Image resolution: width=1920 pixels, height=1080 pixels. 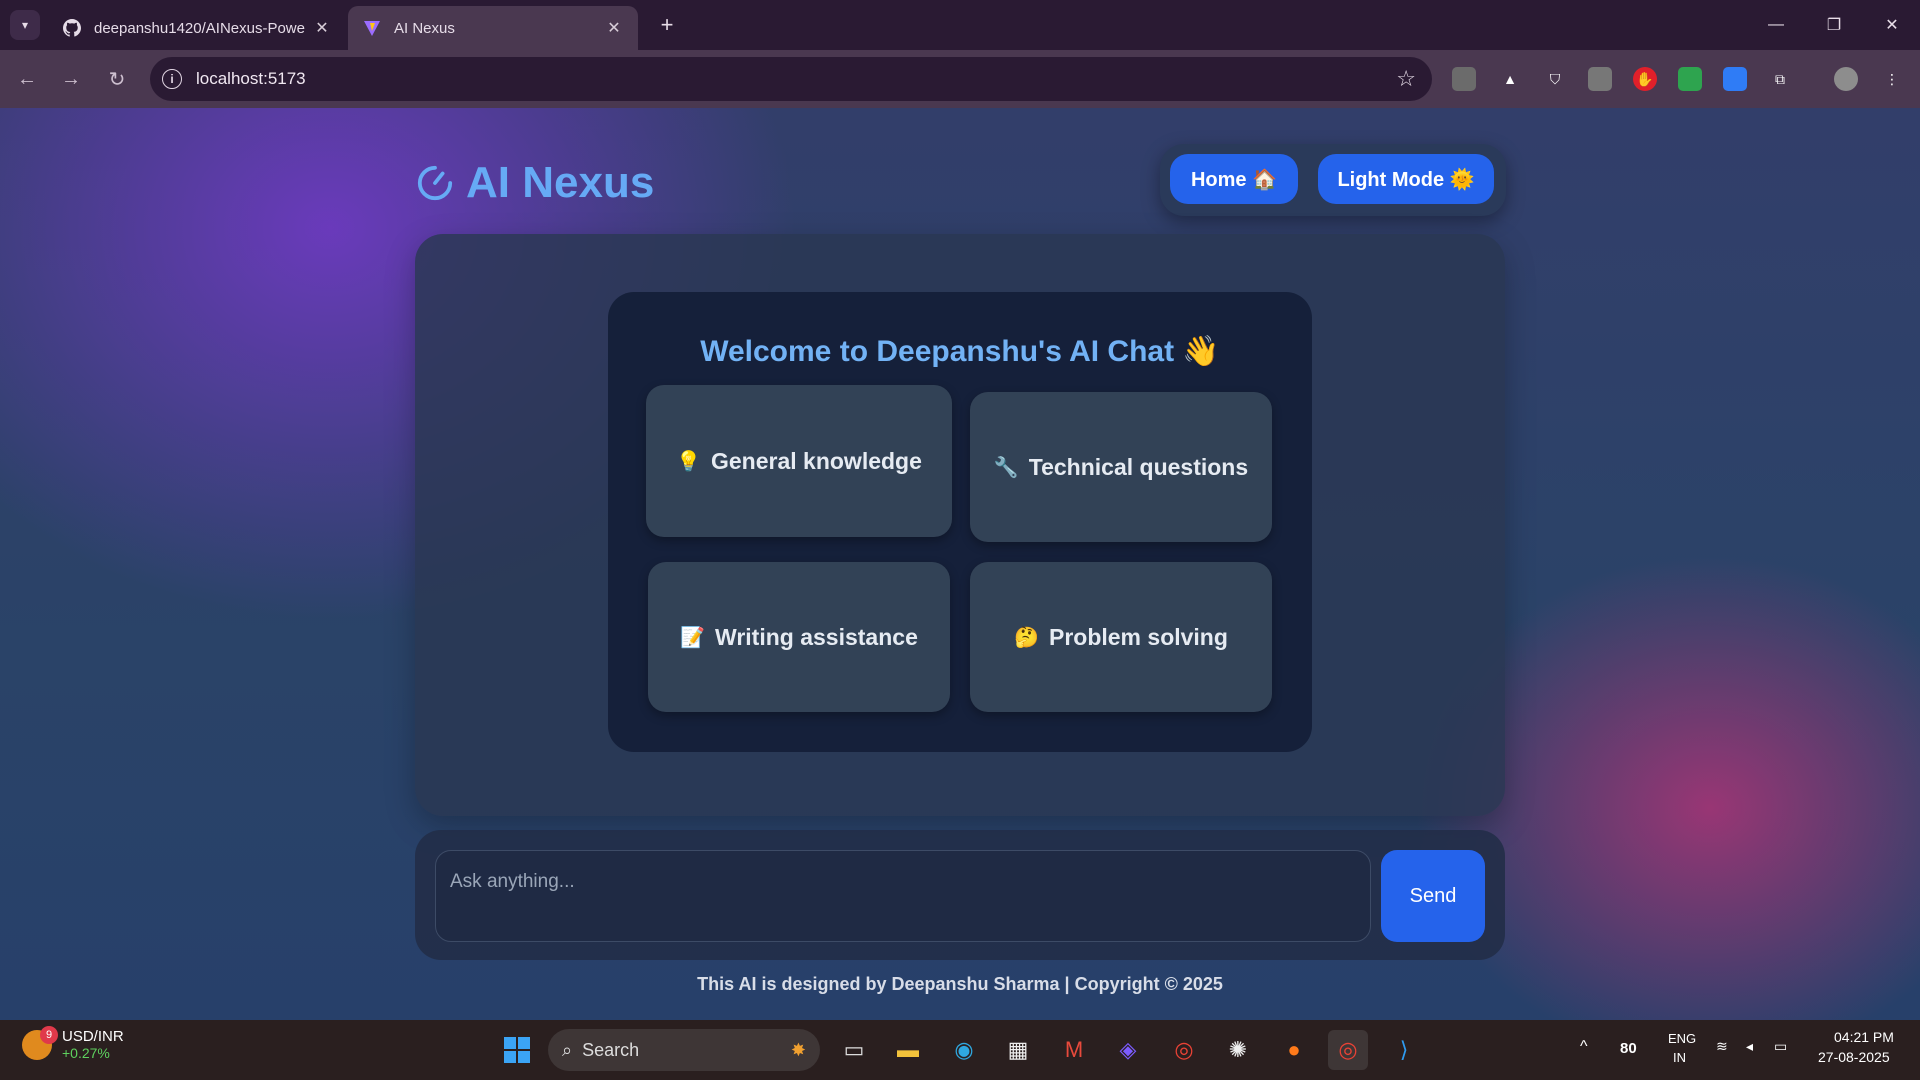 I want to click on back-button: ←, so click(x=27, y=79).